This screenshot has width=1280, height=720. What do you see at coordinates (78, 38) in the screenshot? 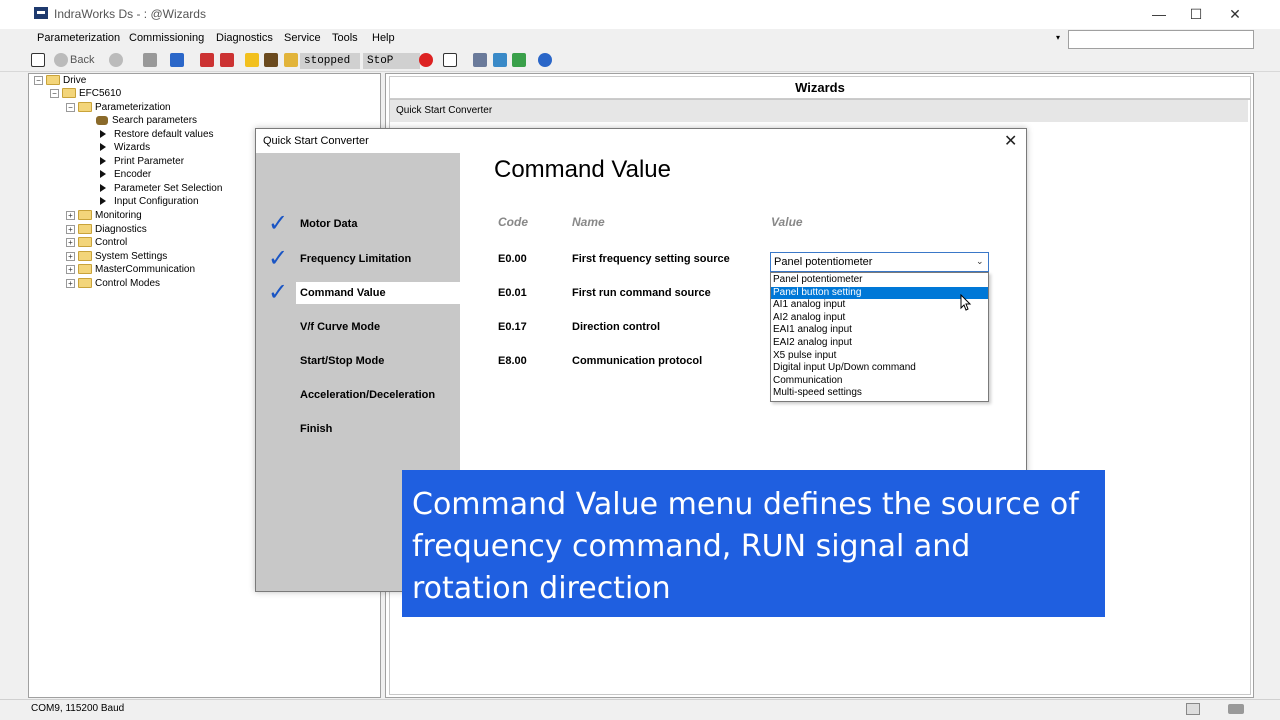
I see `menu-parameterization: Parameterization` at bounding box center [78, 38].